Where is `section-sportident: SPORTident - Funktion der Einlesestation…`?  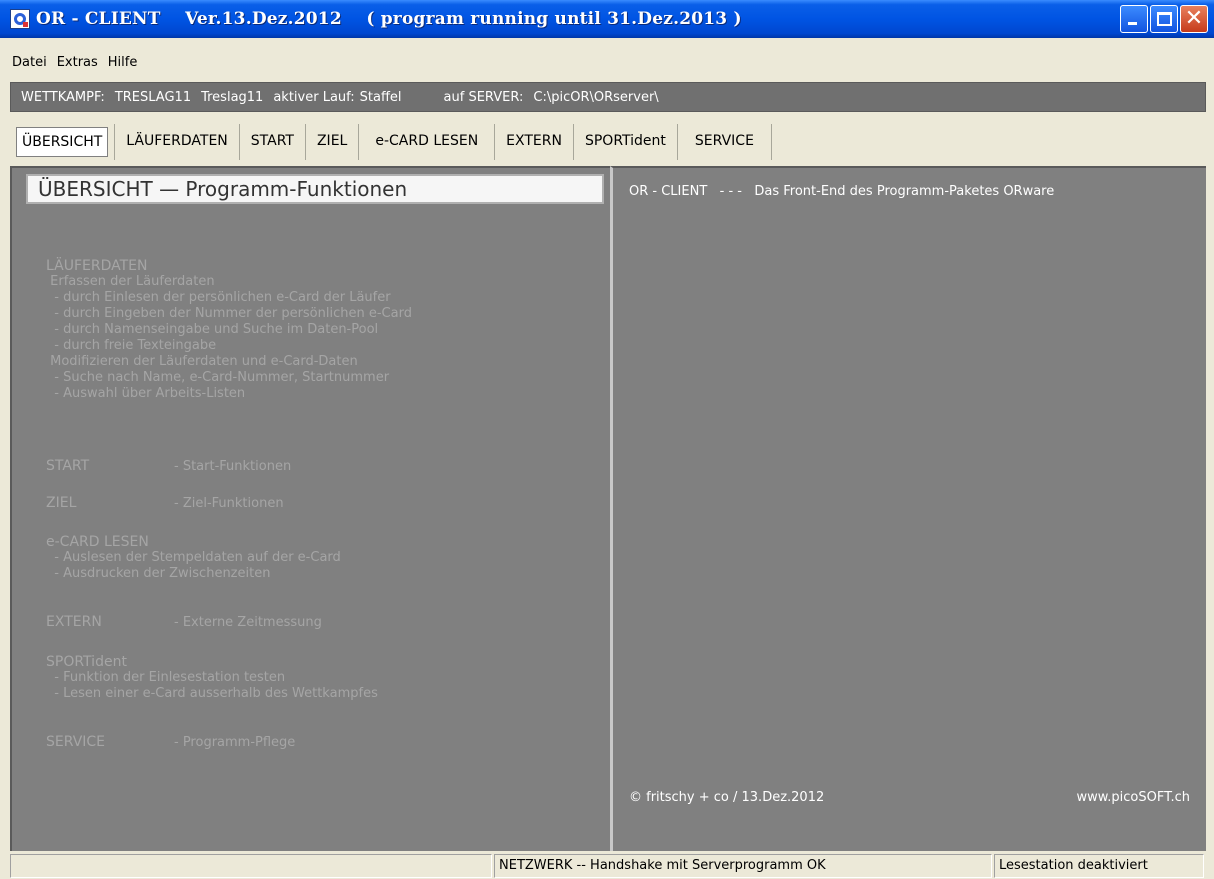
section-sportident: SPORTident - Funktion der Einlesestation… is located at coordinates (212, 678).